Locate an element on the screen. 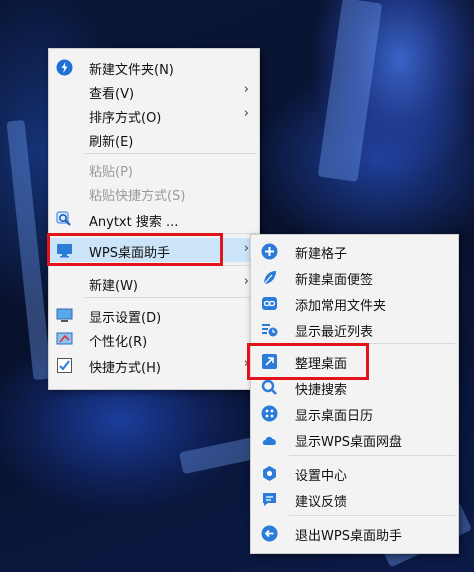  submenu-item-add-folder: 添加常用文件夹 is located at coordinates (354, 303).